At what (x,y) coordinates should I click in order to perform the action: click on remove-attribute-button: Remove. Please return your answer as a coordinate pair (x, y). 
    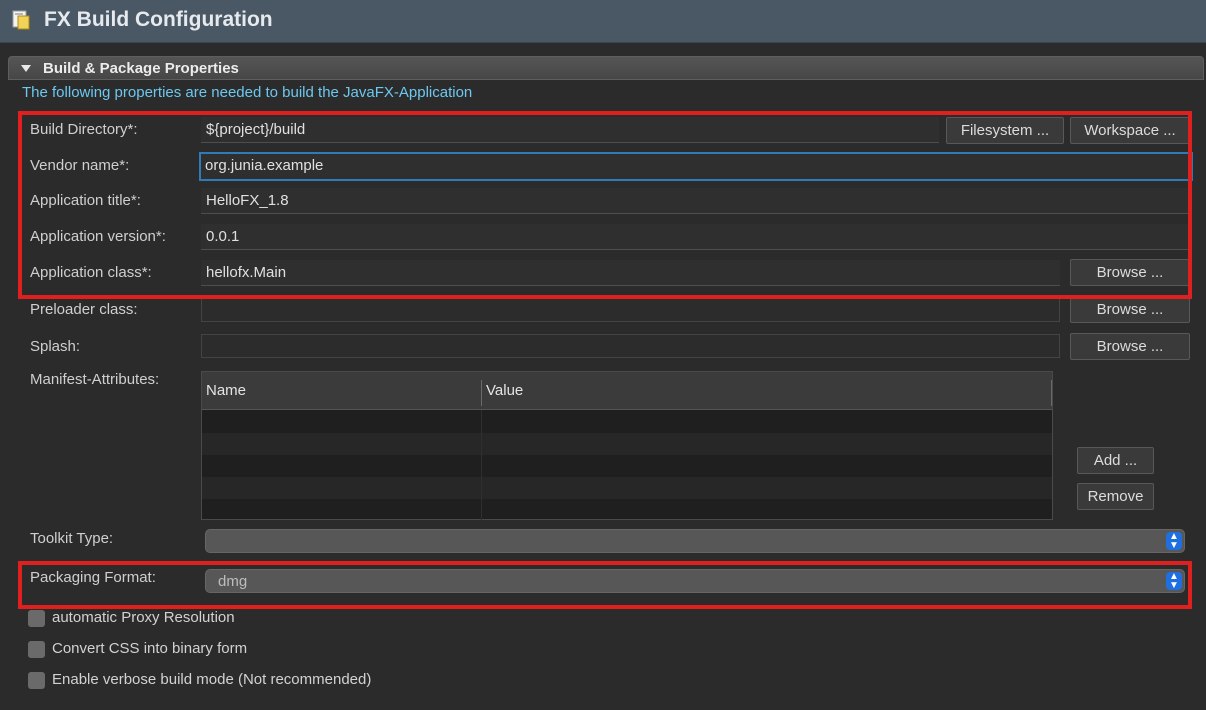
    Looking at the image, I should click on (1115, 496).